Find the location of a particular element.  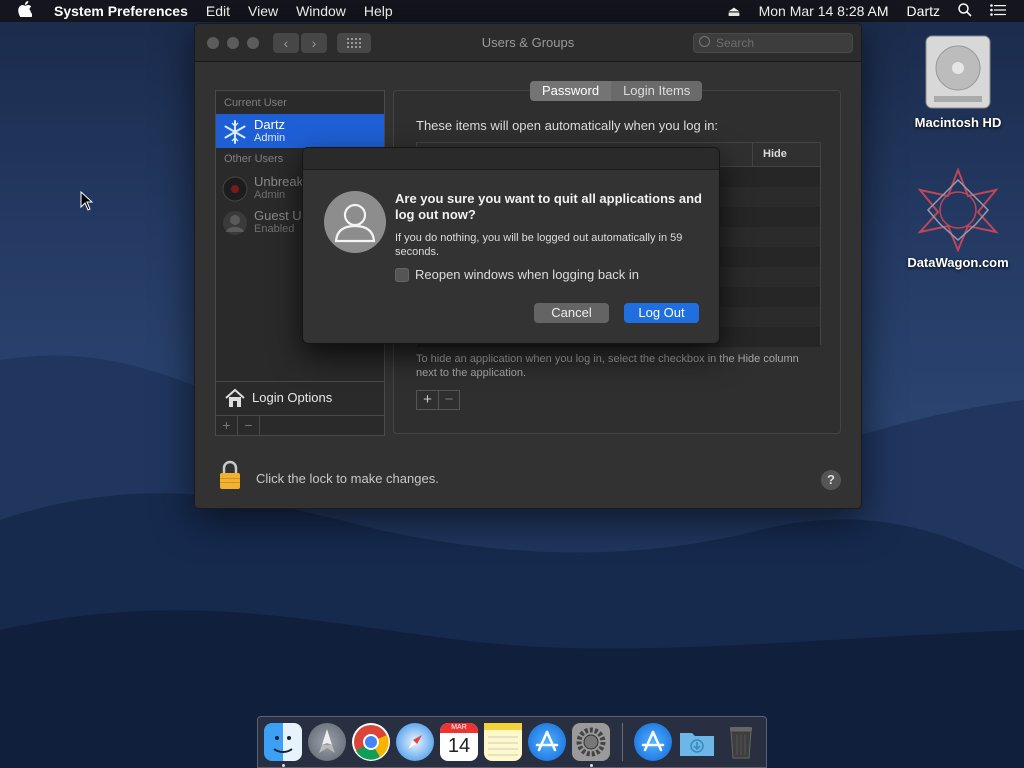

desktop-icon-macintosh-hd: Macintosh HD is located at coordinates (958, 81).